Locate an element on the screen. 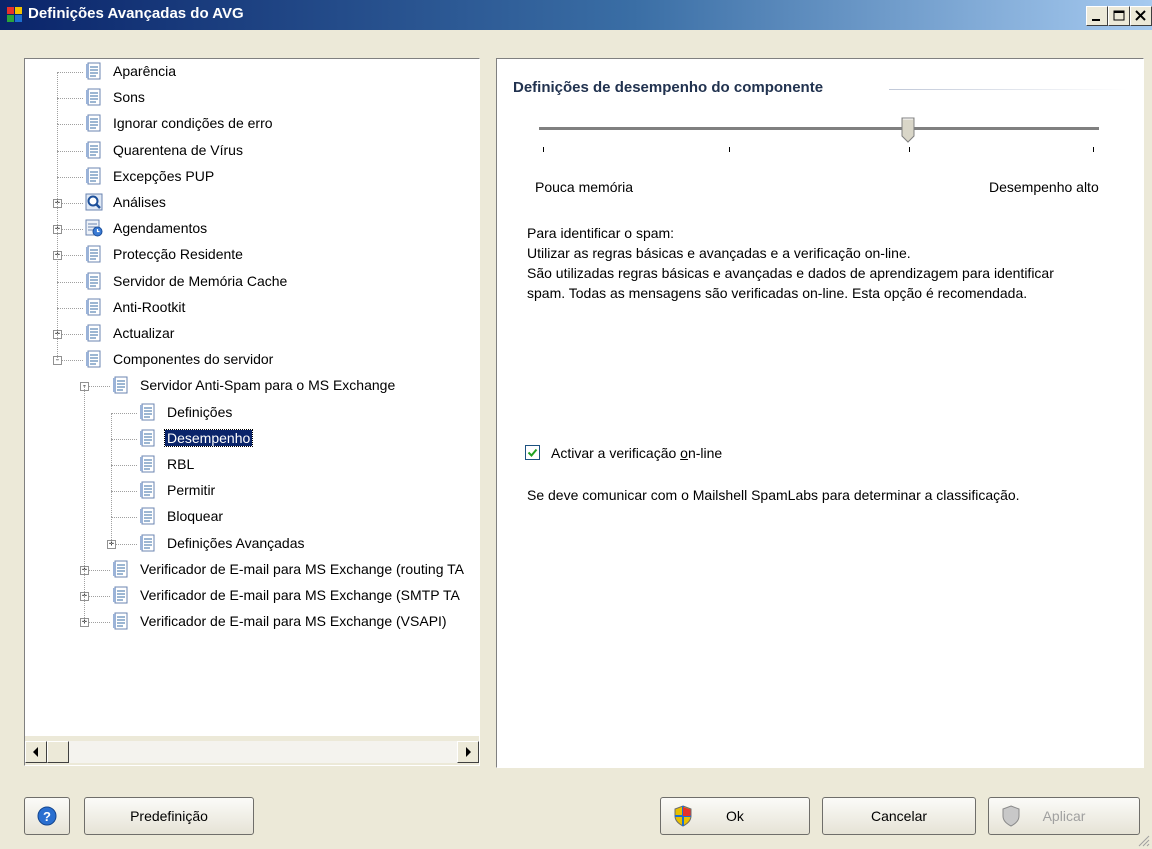 This screenshot has width=1152, height=849. tree-item-label: Definições is located at coordinates (200, 411).